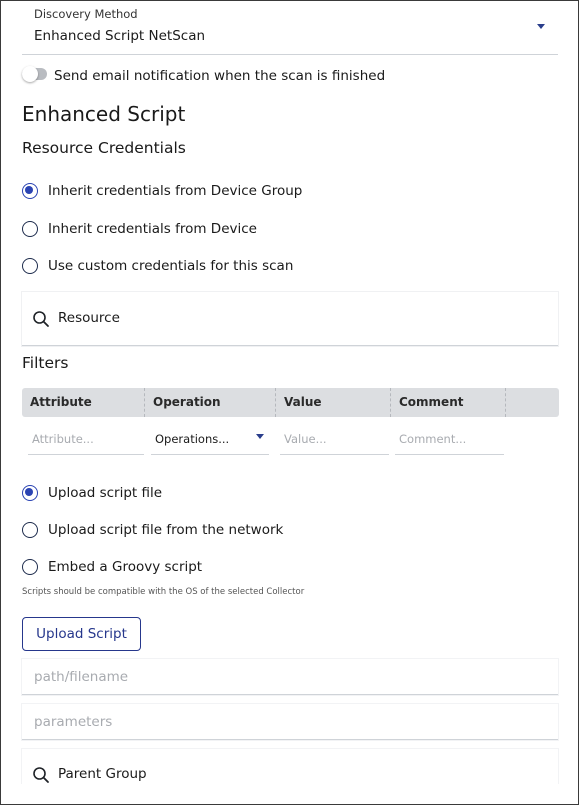 This screenshot has width=579, height=805. Describe the element at coordinates (171, 266) in the screenshot. I see `radio-label-custom-credentials: Use custom credentials for this scan` at that location.